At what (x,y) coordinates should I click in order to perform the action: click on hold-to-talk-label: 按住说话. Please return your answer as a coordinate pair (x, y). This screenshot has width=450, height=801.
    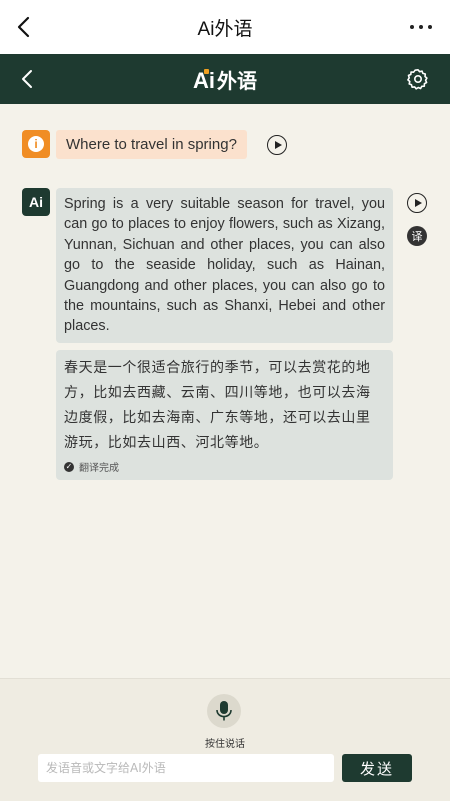
    Looking at the image, I should click on (225, 744).